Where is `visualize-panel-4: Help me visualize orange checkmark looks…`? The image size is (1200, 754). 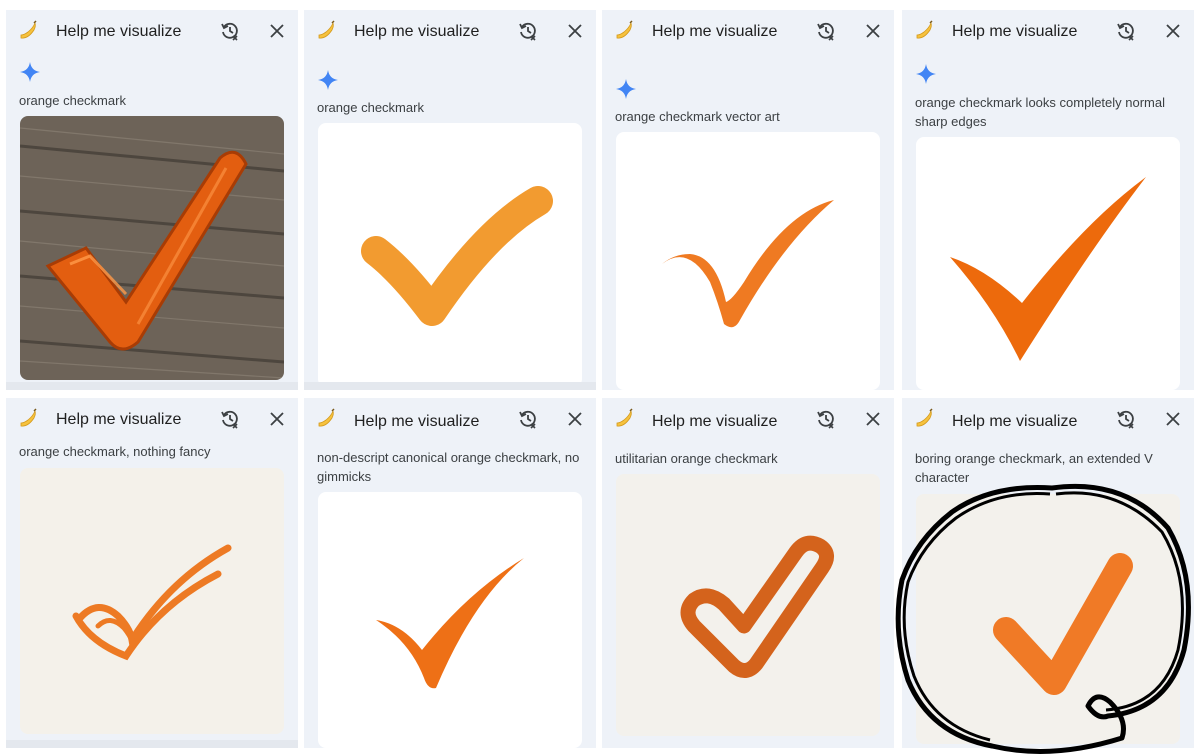 visualize-panel-4: Help me visualize orange checkmark looks… is located at coordinates (1048, 200).